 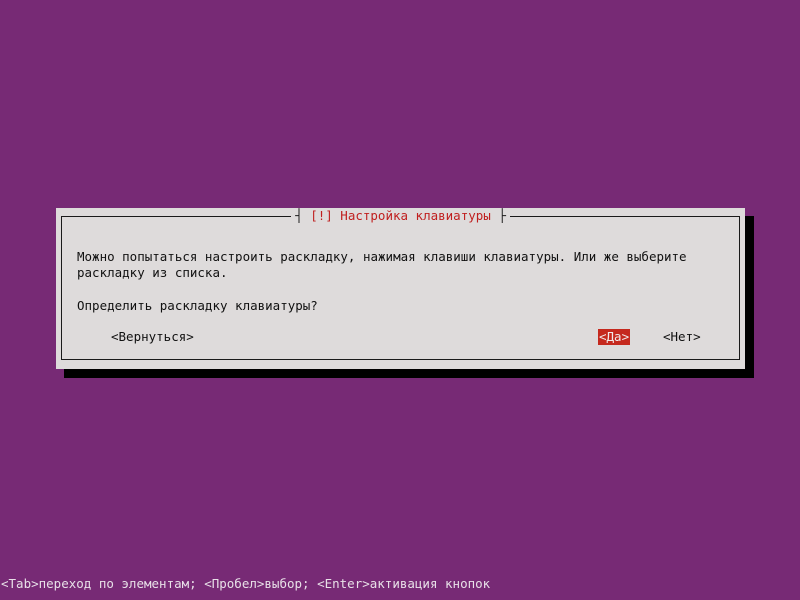 What do you see at coordinates (682, 337) in the screenshot?
I see `no-button: <Нет>` at bounding box center [682, 337].